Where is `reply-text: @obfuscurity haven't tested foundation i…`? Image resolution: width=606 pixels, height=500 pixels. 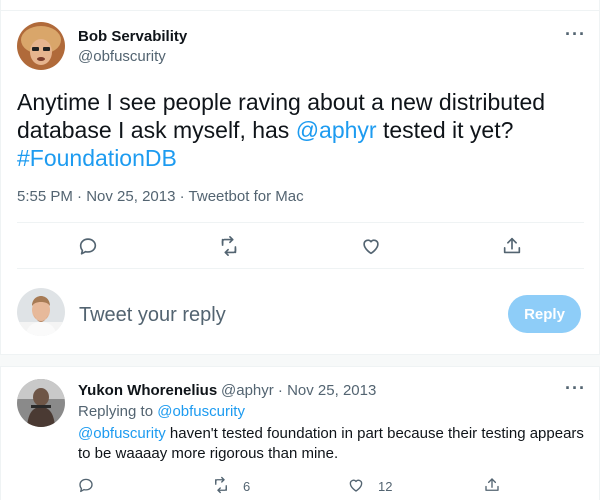 reply-text: @obfuscurity haven't tested foundation i… is located at coordinates (333, 444).